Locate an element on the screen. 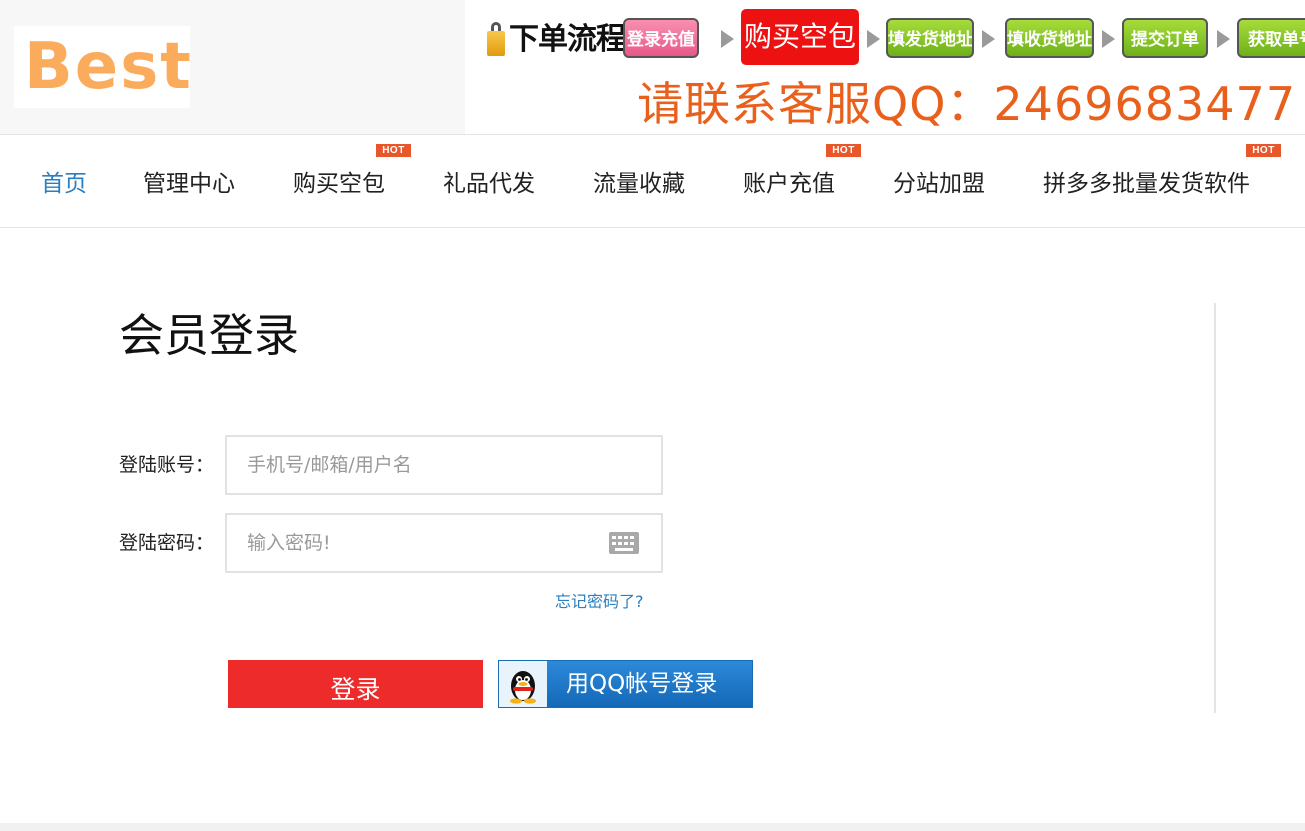 This screenshot has width=1305, height=831. qq-login-button: 用QQ帐号登录 is located at coordinates (625, 684).